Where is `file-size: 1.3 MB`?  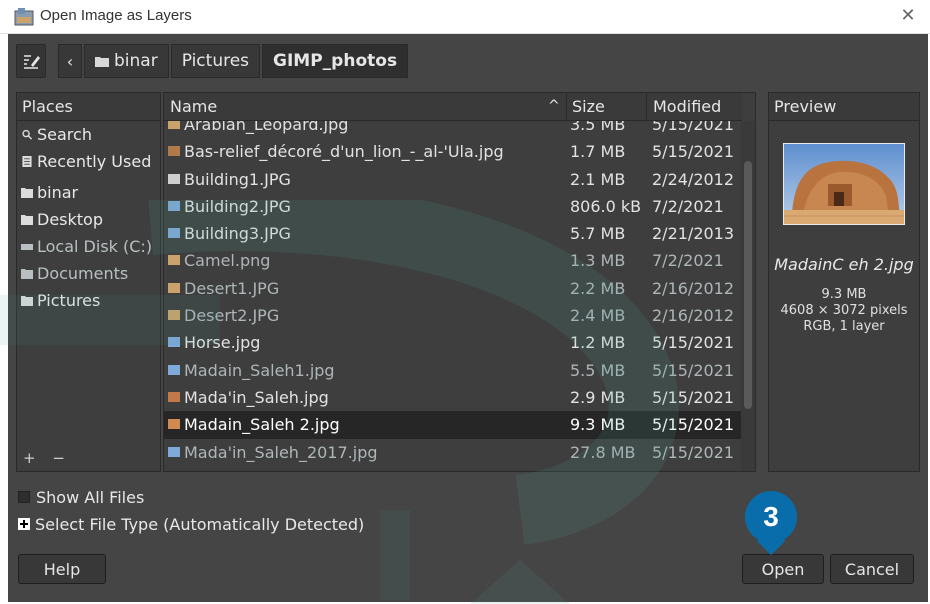
file-size: 1.3 MB is located at coordinates (598, 261).